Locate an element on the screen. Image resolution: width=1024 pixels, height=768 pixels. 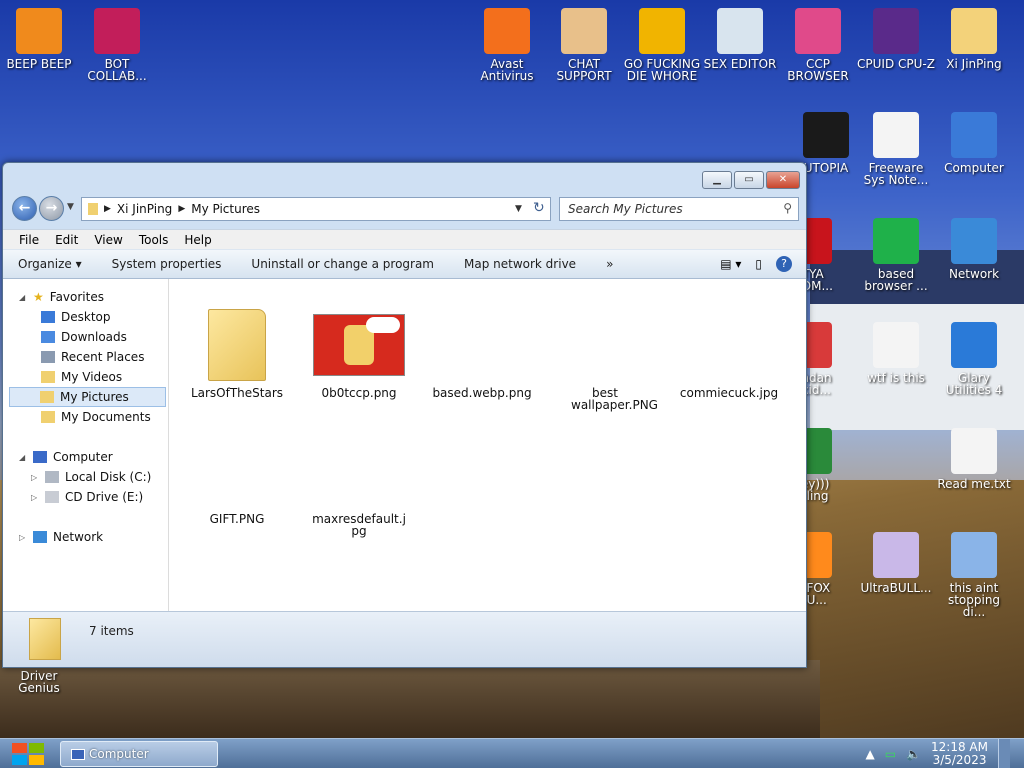
breadcrumb-pictures: My Pictures is located at coordinates (225, 209).